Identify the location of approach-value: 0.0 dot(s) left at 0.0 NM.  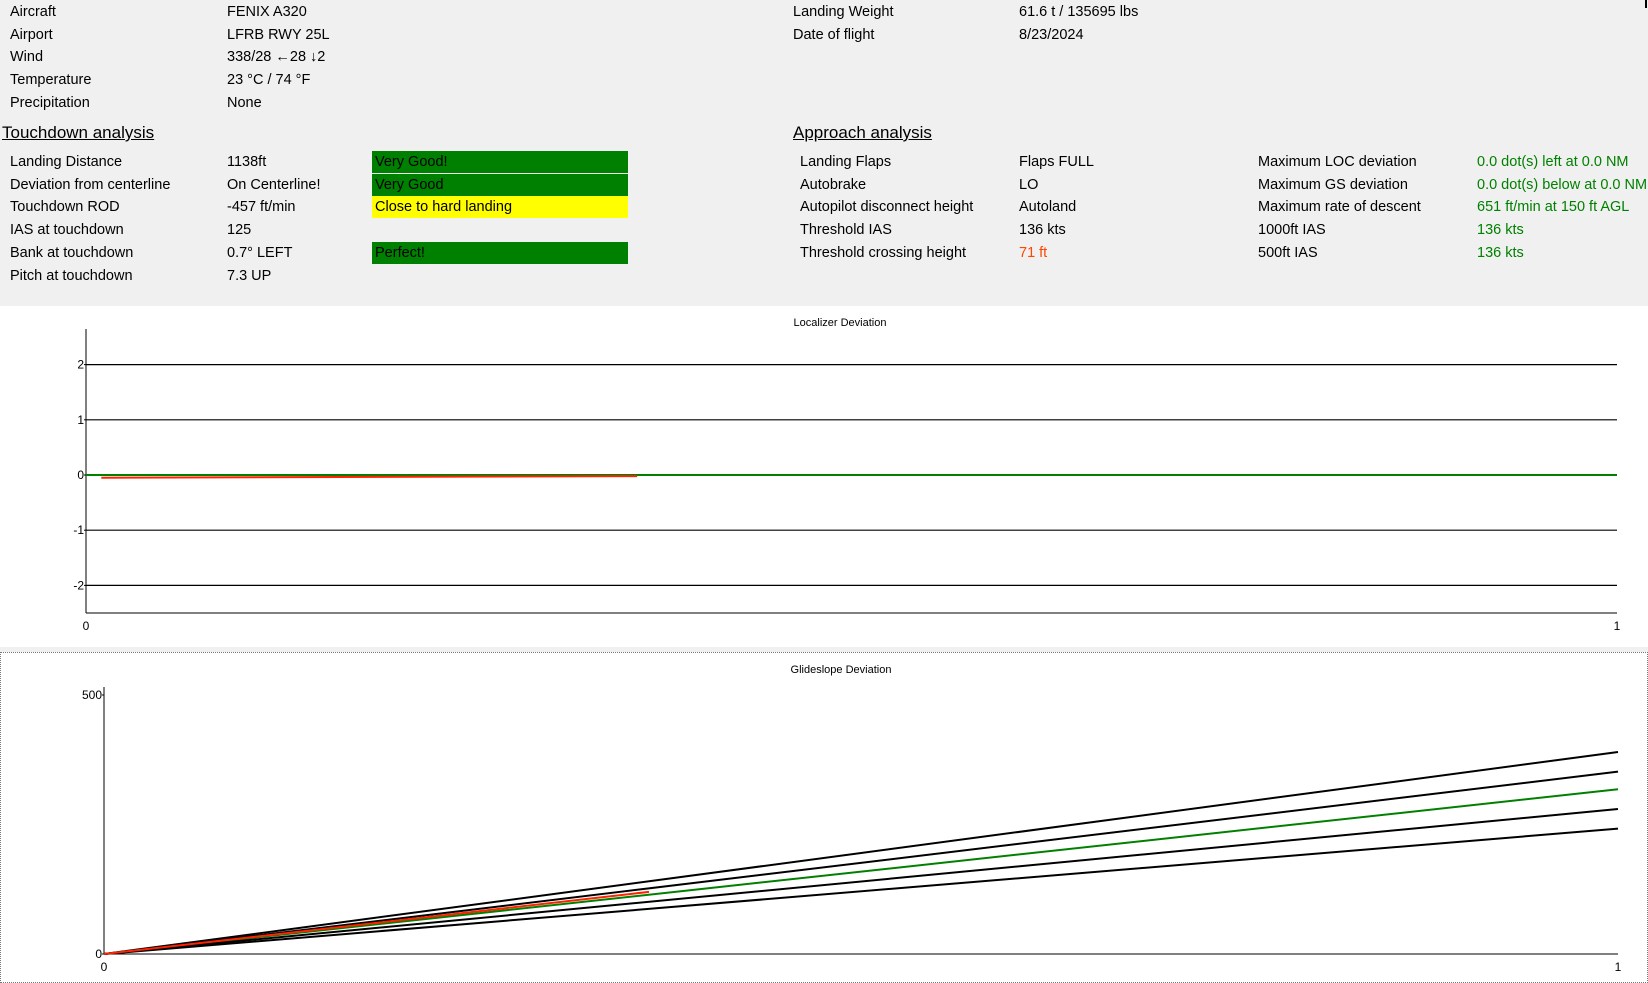
(1553, 162).